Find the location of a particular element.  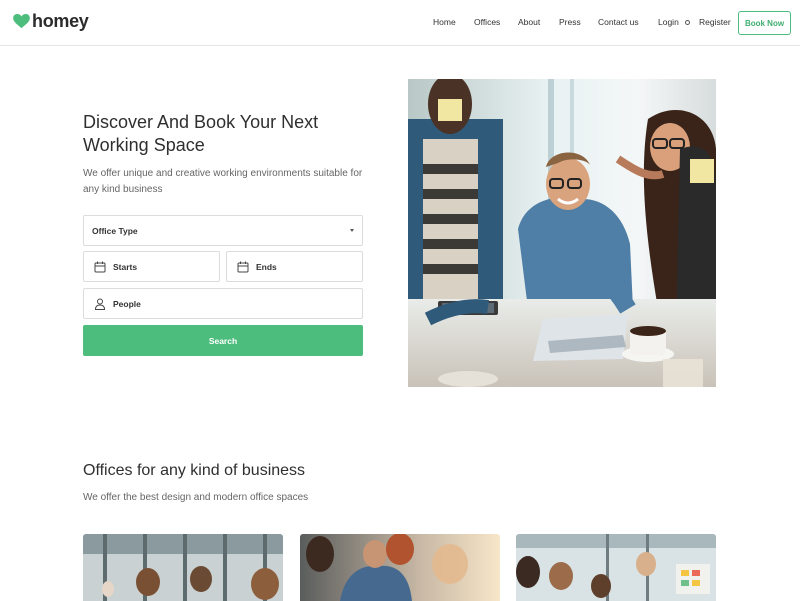

office-type-select: Office Type is located at coordinates (223, 230).